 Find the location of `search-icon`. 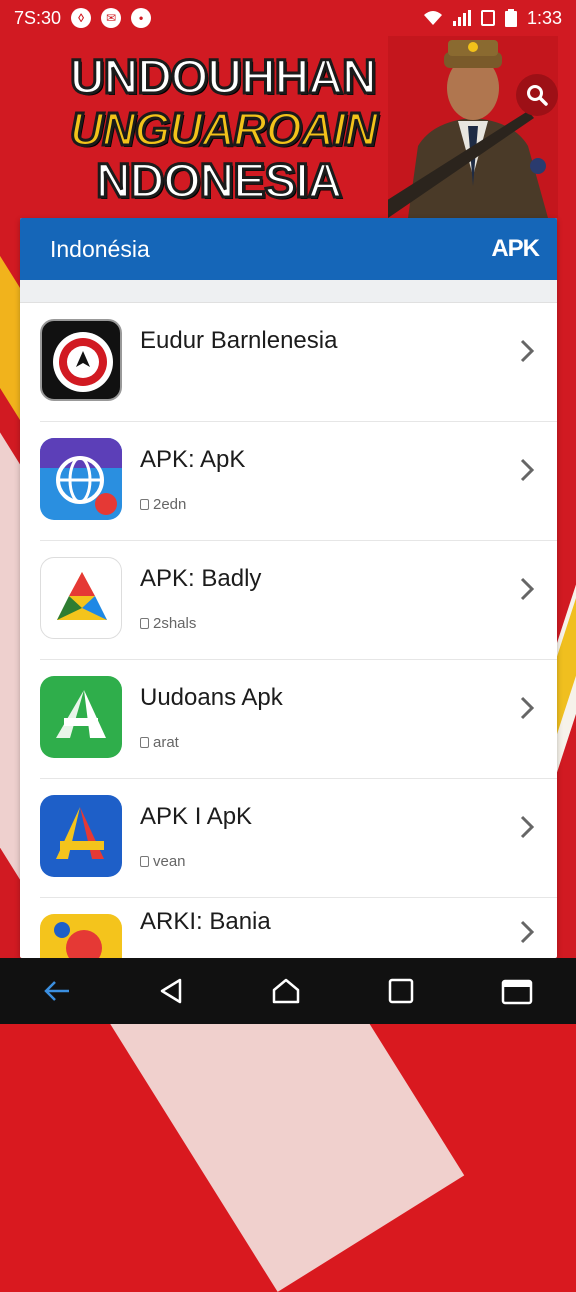

search-icon is located at coordinates (537, 95).